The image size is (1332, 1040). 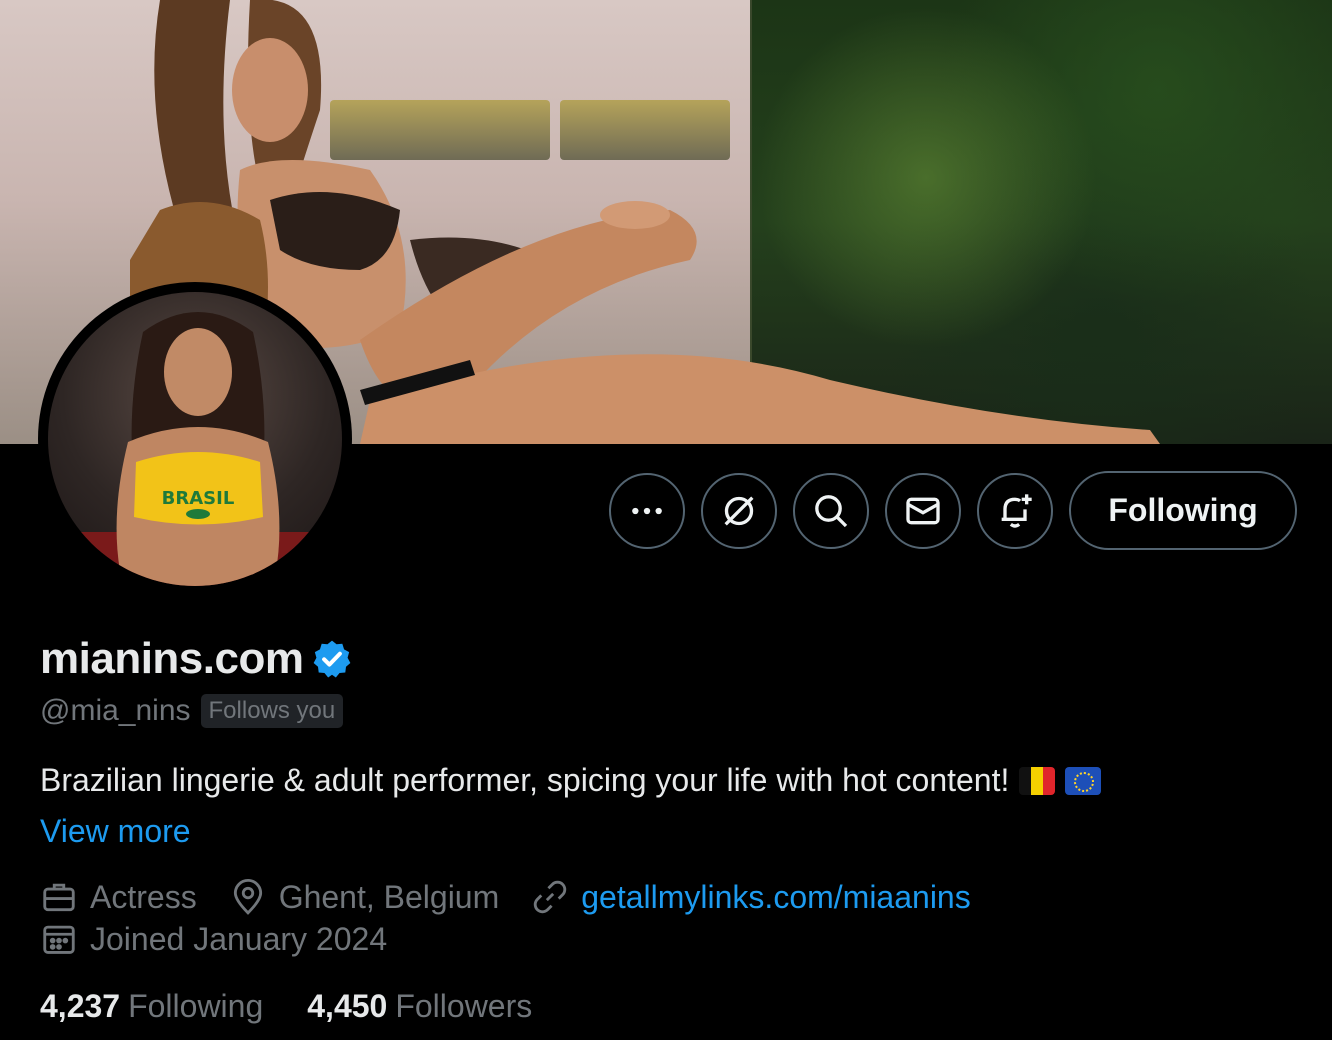 What do you see at coordinates (172, 658) in the screenshot?
I see `display-name: mianins.com` at bounding box center [172, 658].